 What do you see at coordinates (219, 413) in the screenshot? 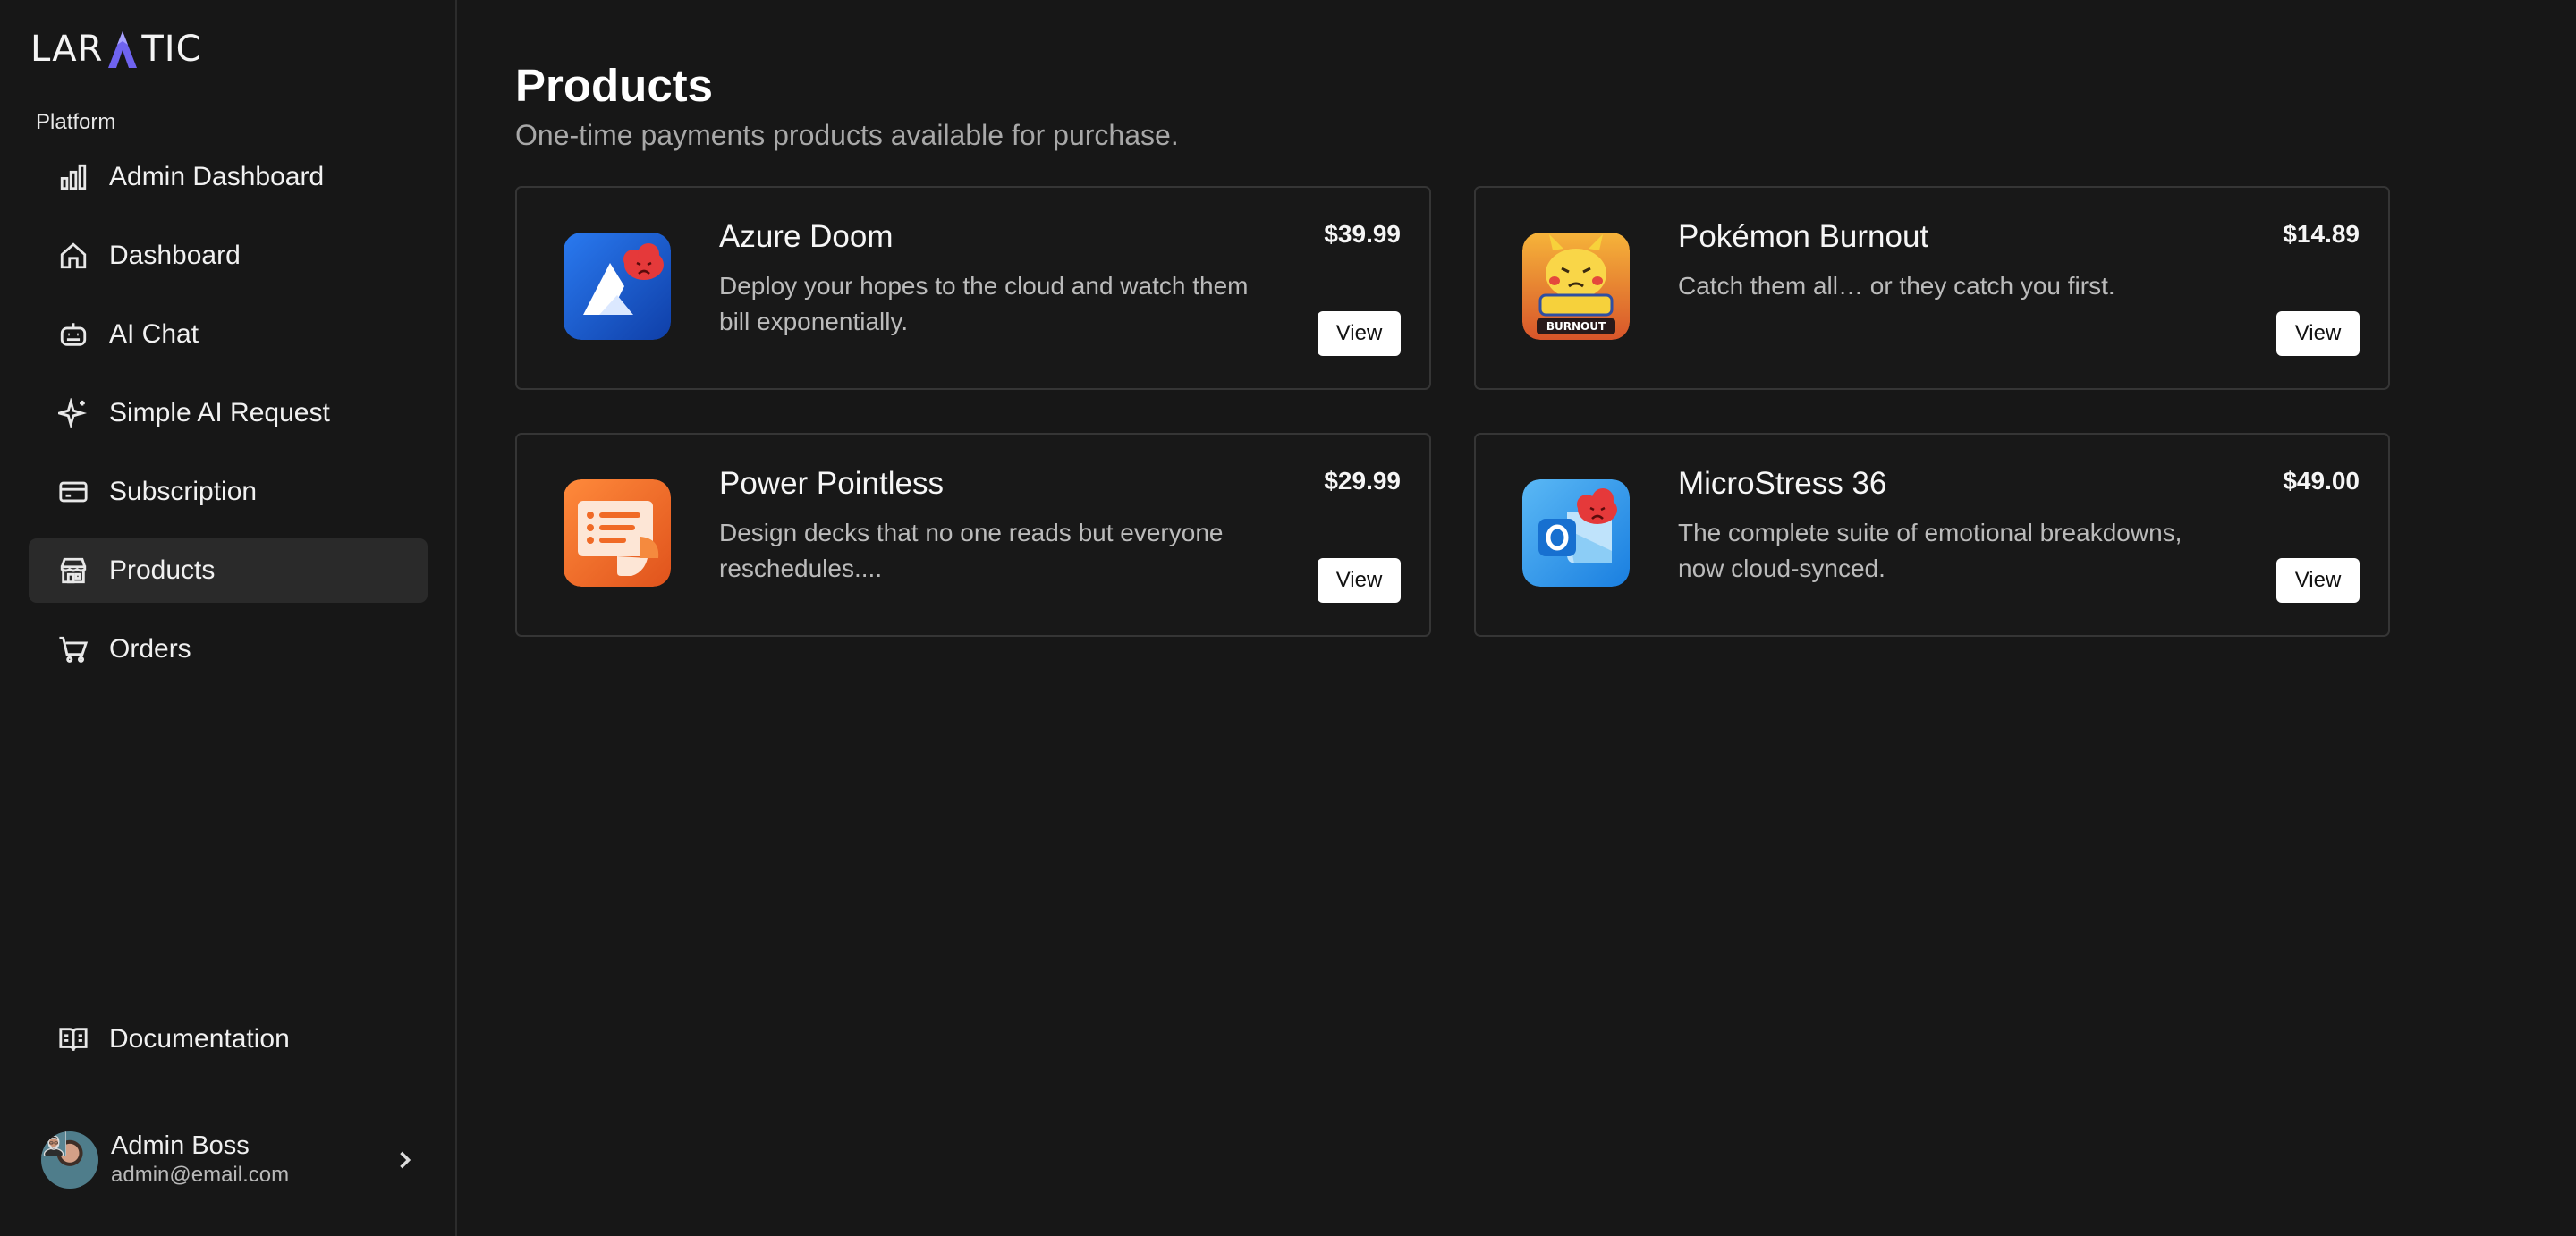
I see `sidebar-item-label: Simple AI Request` at bounding box center [219, 413].